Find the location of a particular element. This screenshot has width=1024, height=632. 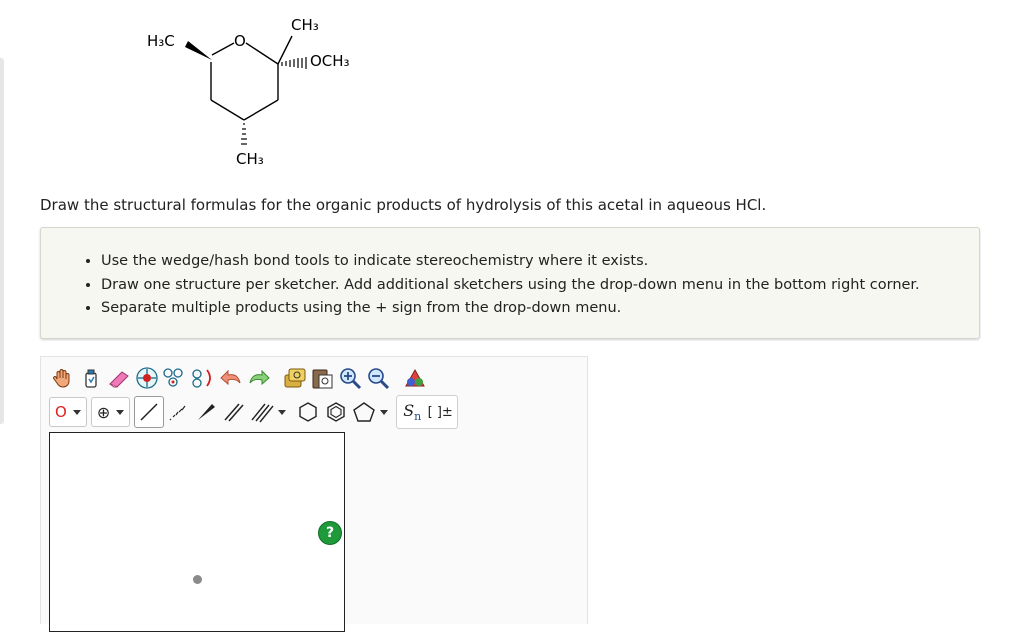

ring-dropdown is located at coordinates (384, 412).